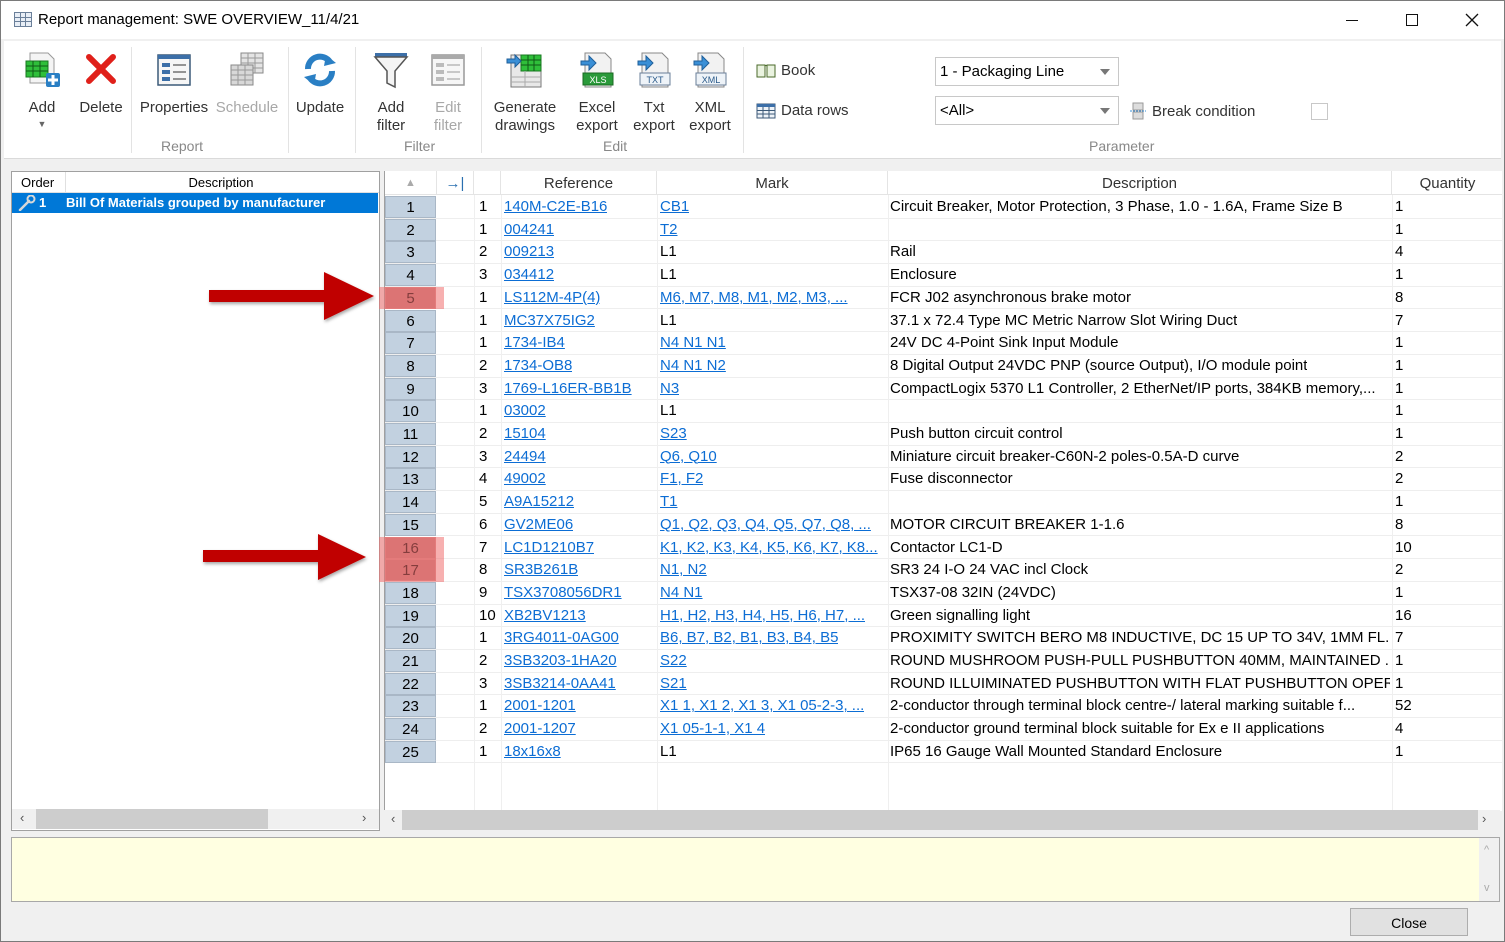  I want to click on cell-reference-link: 140M-C2E-B16, so click(555, 206).